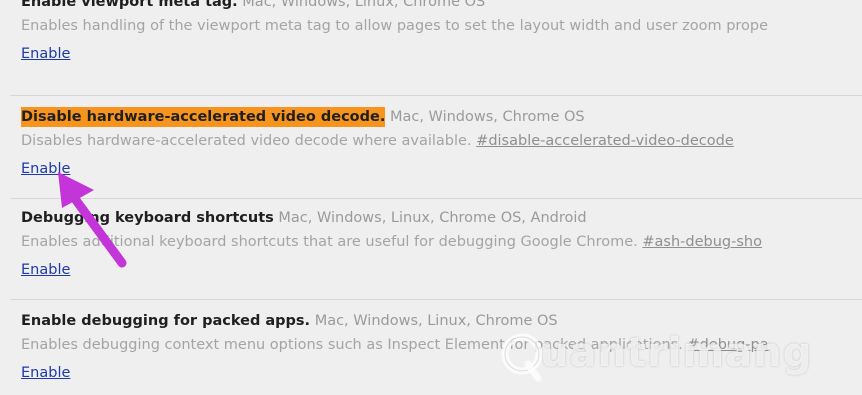  I want to click on experiment-anchor-link: #disable-accelerated-video-decode, so click(605, 141).